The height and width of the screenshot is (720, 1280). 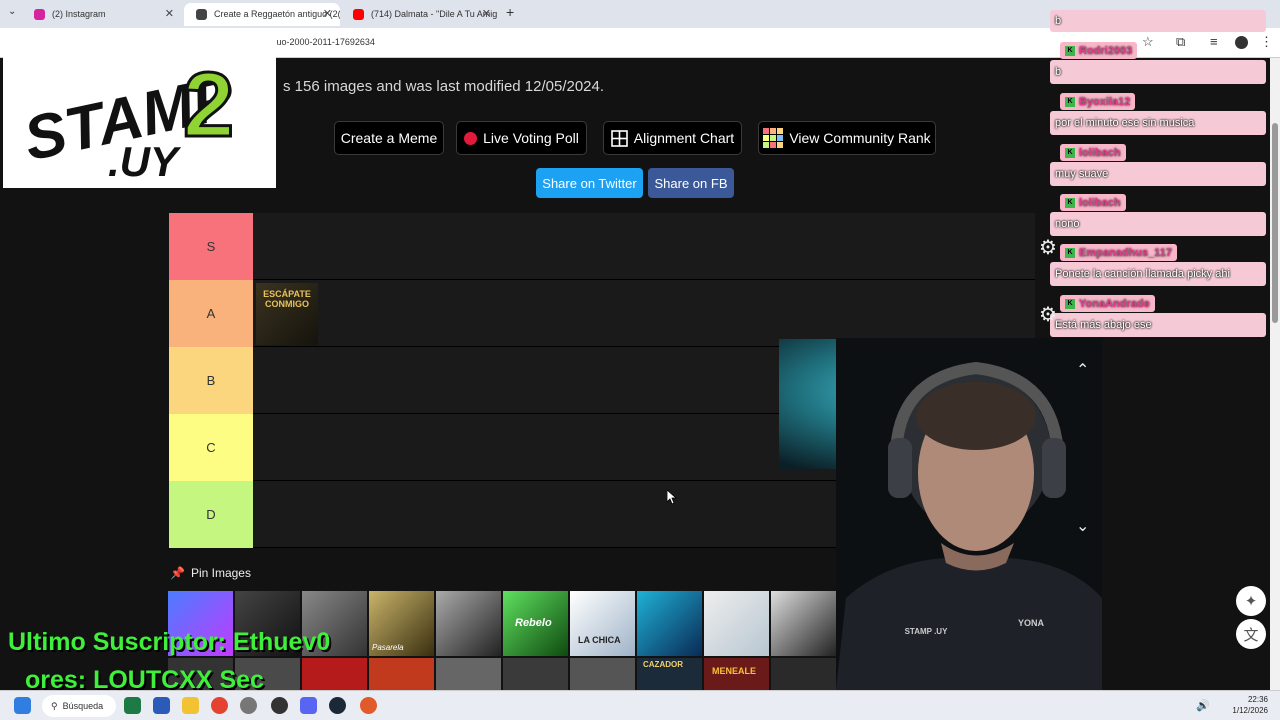 I want to click on tier-label: D, so click(x=211, y=514).